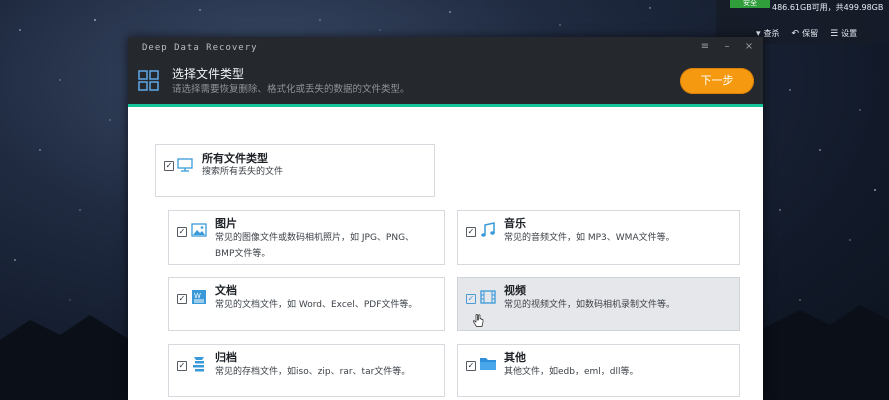  What do you see at coordinates (471, 232) in the screenshot?
I see `checkbox-music: ✓` at bounding box center [471, 232].